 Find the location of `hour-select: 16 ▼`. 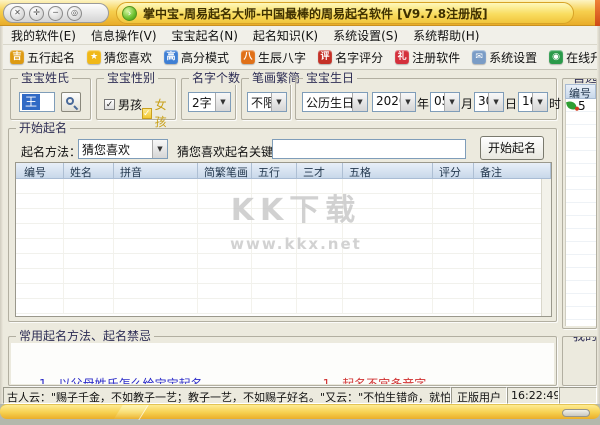

hour-select: 16 ▼ is located at coordinates (533, 102).